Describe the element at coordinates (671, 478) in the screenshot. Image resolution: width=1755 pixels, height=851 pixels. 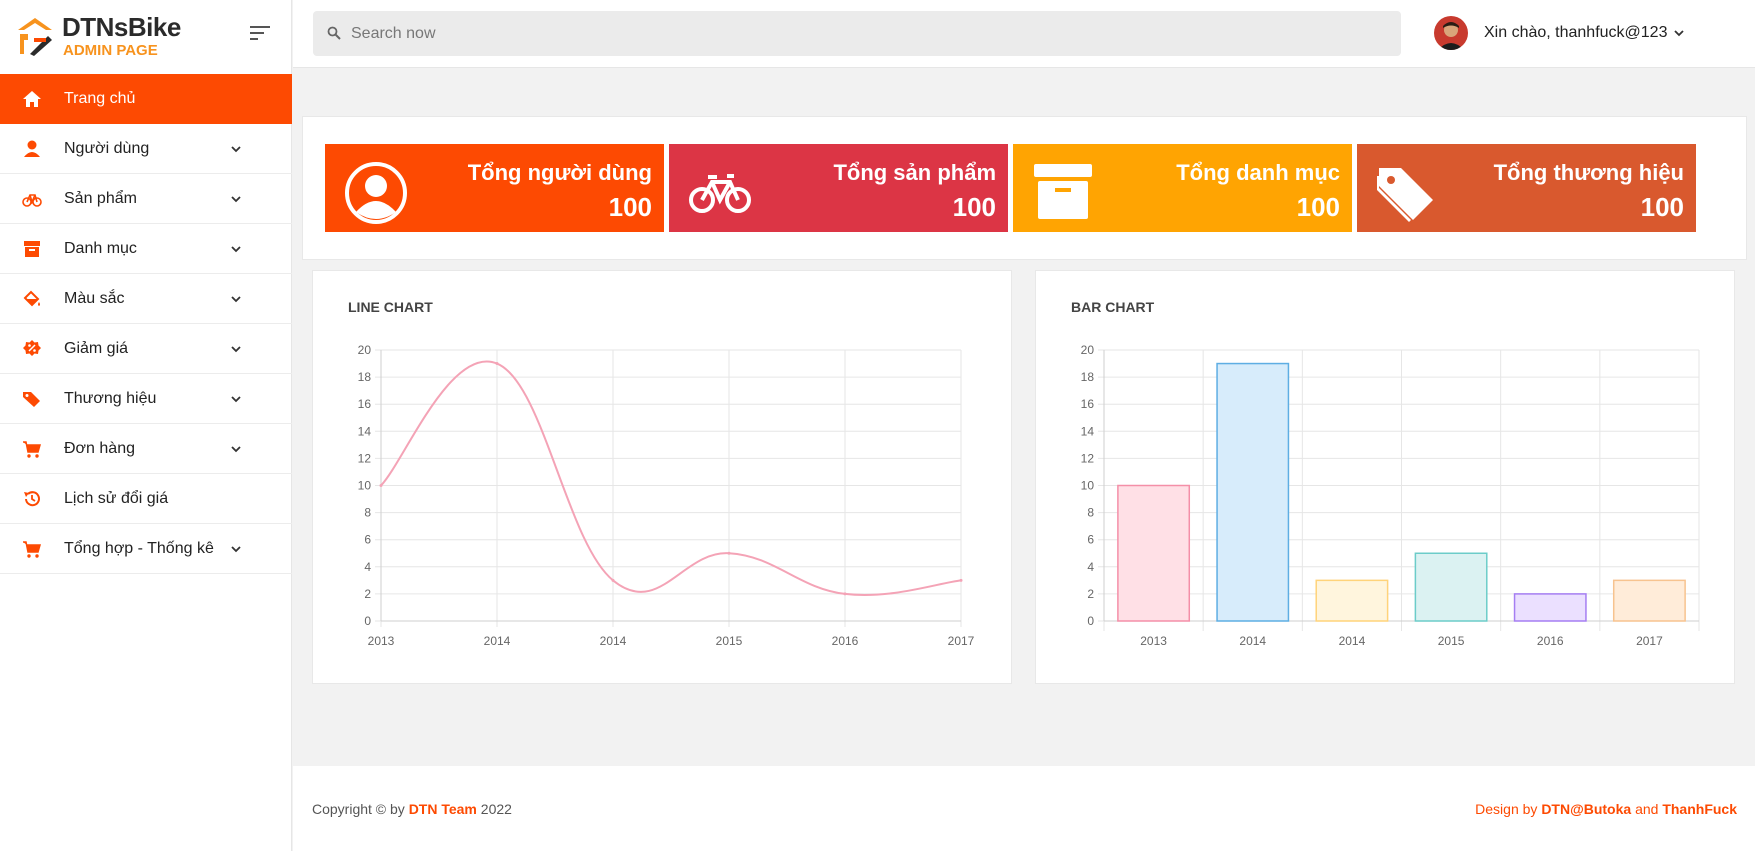
I see `line-series` at that location.